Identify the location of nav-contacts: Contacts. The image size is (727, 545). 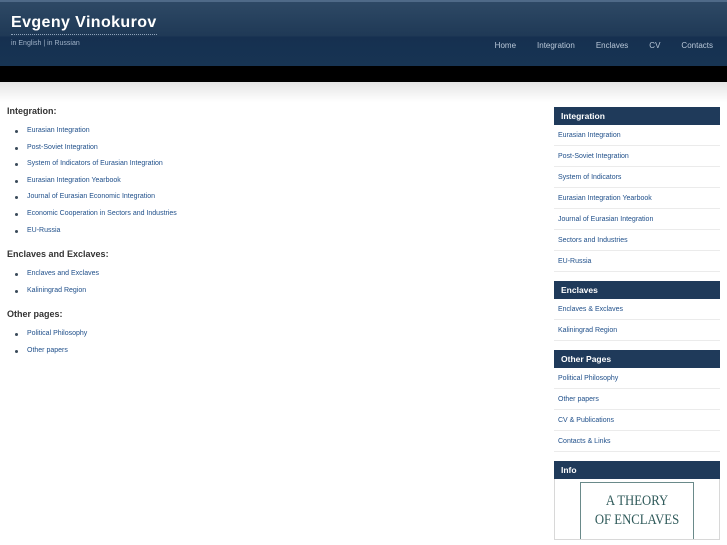
(697, 45).